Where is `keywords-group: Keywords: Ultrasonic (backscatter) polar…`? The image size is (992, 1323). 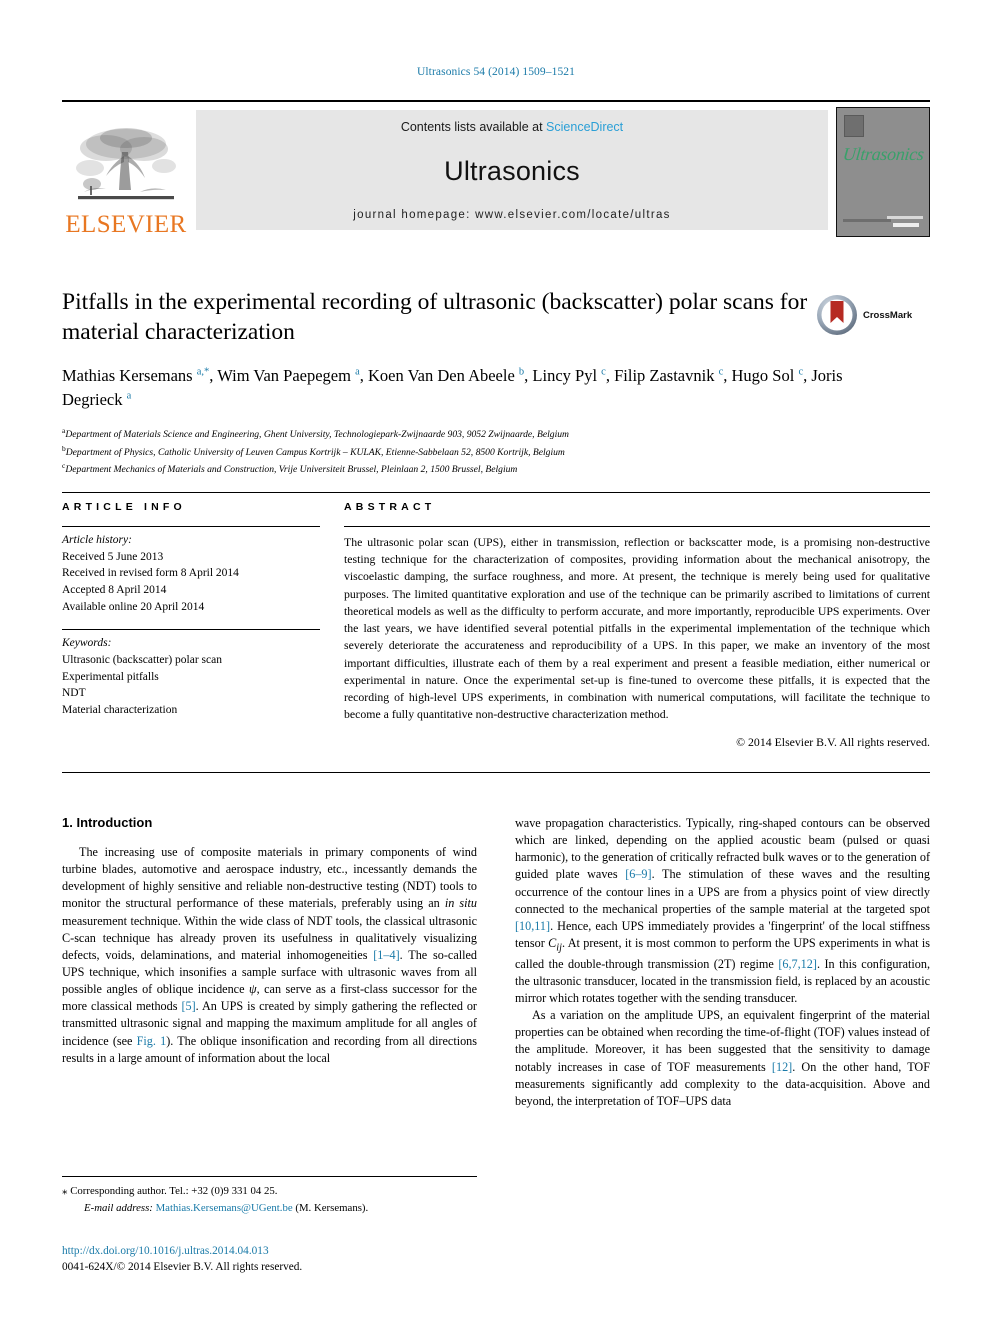 keywords-group: Keywords: Ultrasonic (backscatter) polar… is located at coordinates (191, 674).